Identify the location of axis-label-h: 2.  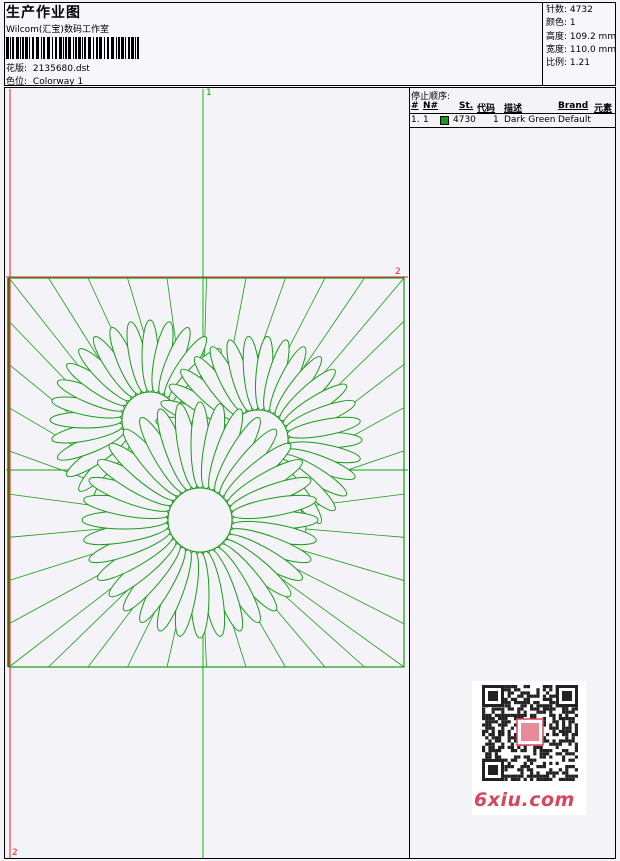
(398, 272).